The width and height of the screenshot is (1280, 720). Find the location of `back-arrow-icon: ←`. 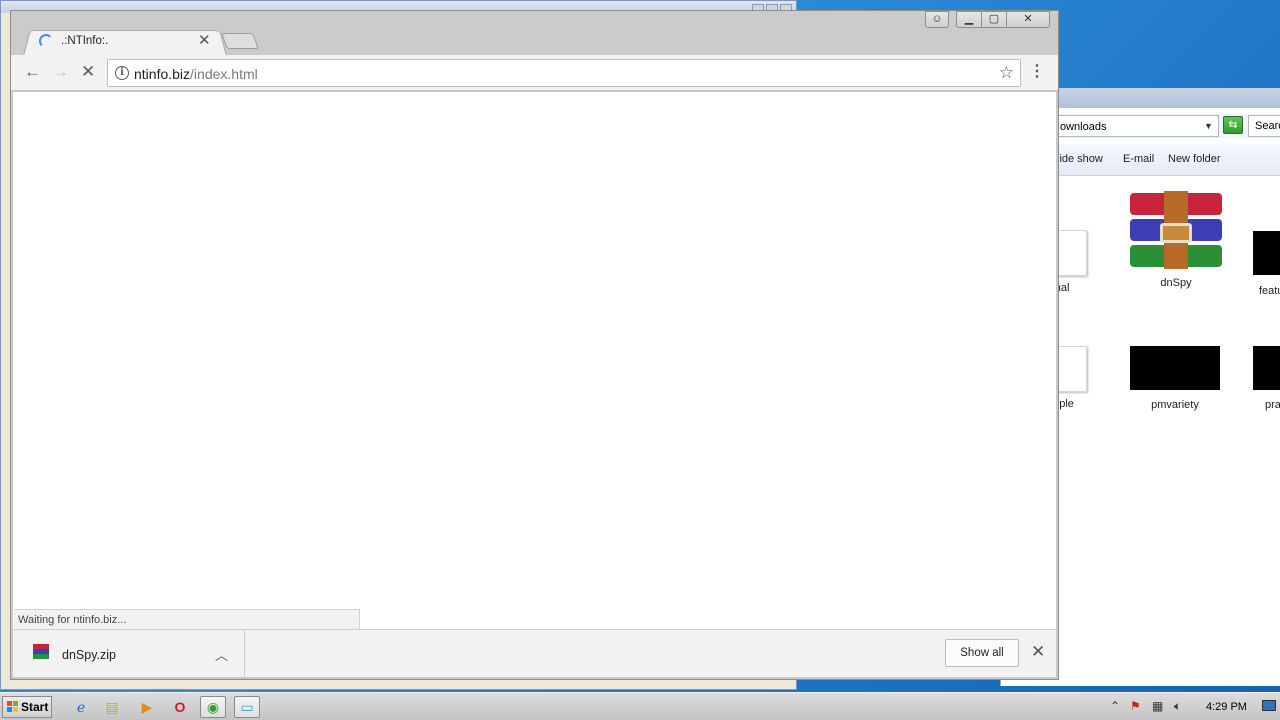

back-arrow-icon: ← is located at coordinates (32, 72).